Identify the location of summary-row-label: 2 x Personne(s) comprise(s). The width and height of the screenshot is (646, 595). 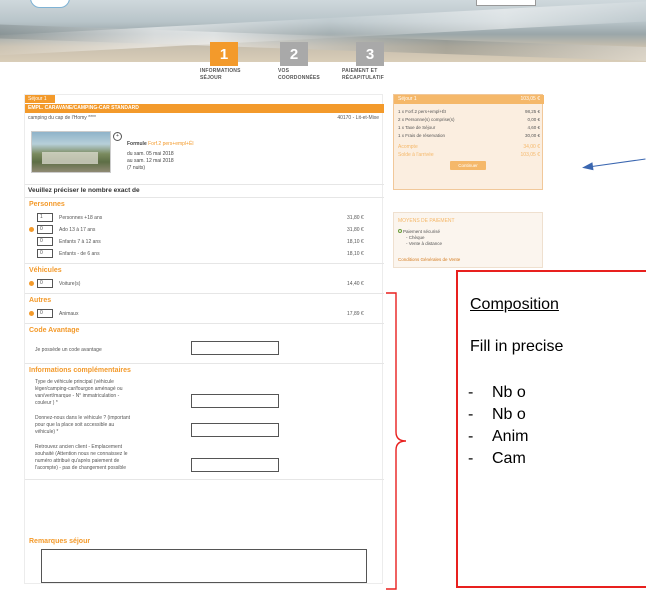
(426, 119).